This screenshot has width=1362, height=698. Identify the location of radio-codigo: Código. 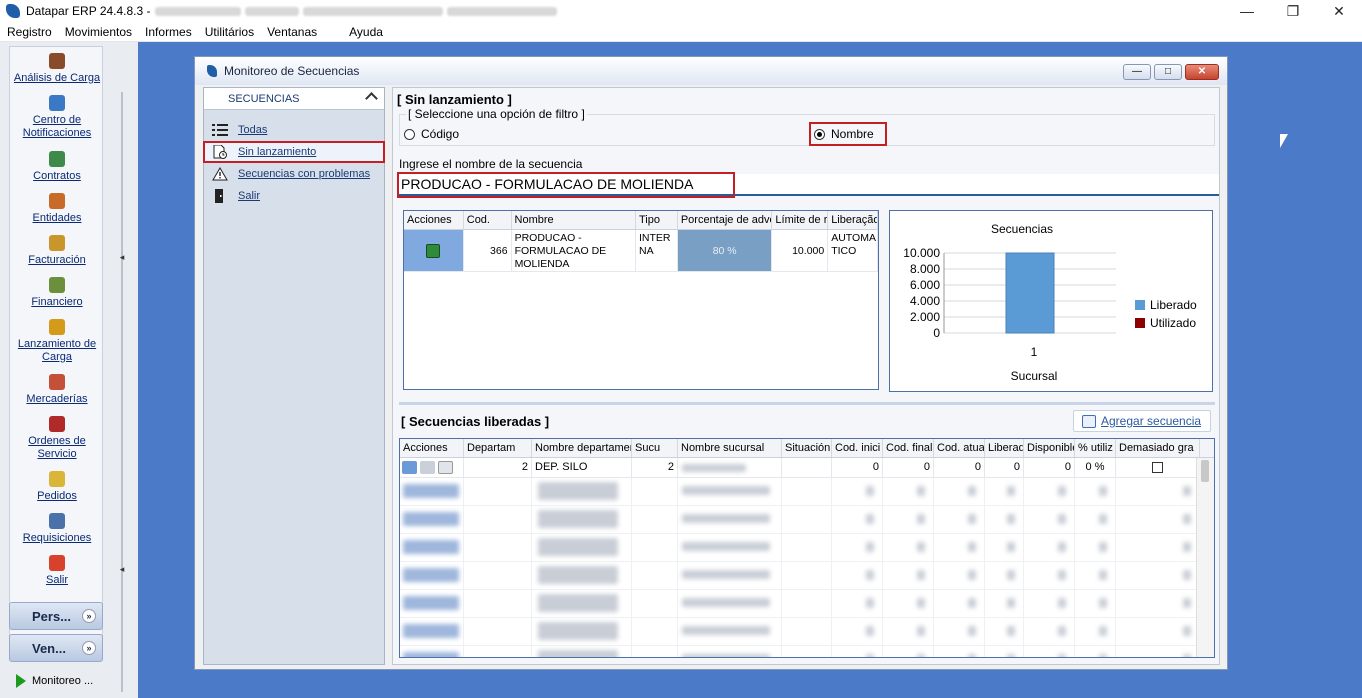
(431, 134).